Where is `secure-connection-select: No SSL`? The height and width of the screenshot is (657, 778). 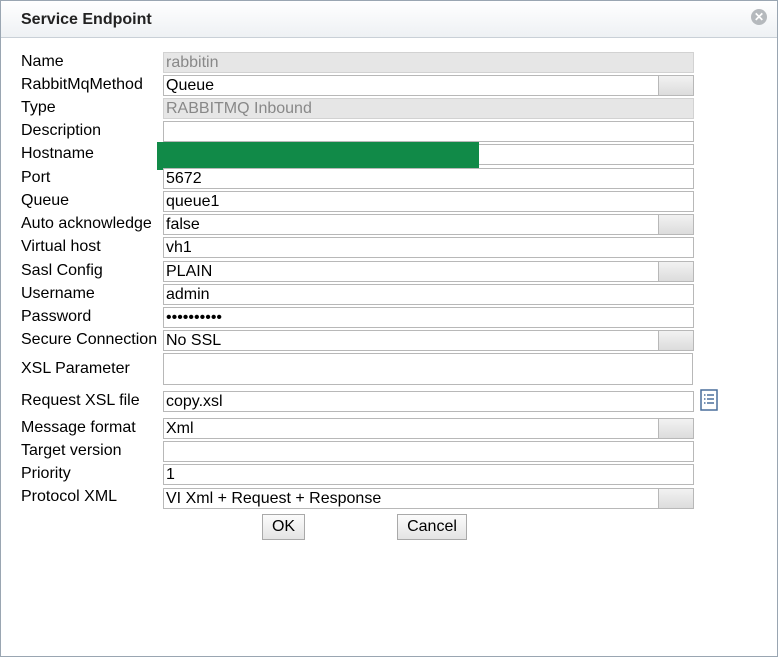
secure-connection-select: No SSL is located at coordinates (428, 340).